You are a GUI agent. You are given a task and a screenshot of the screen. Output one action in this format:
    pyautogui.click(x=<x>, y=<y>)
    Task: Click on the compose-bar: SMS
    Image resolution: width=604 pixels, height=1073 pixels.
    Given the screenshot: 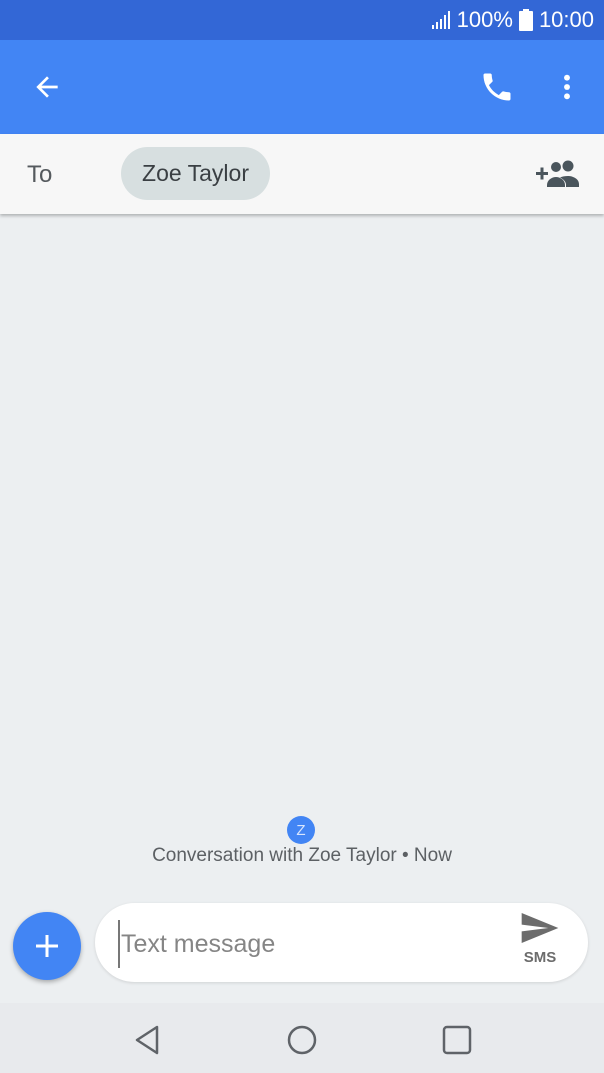 What is the action you would take?
    pyautogui.click(x=341, y=942)
    